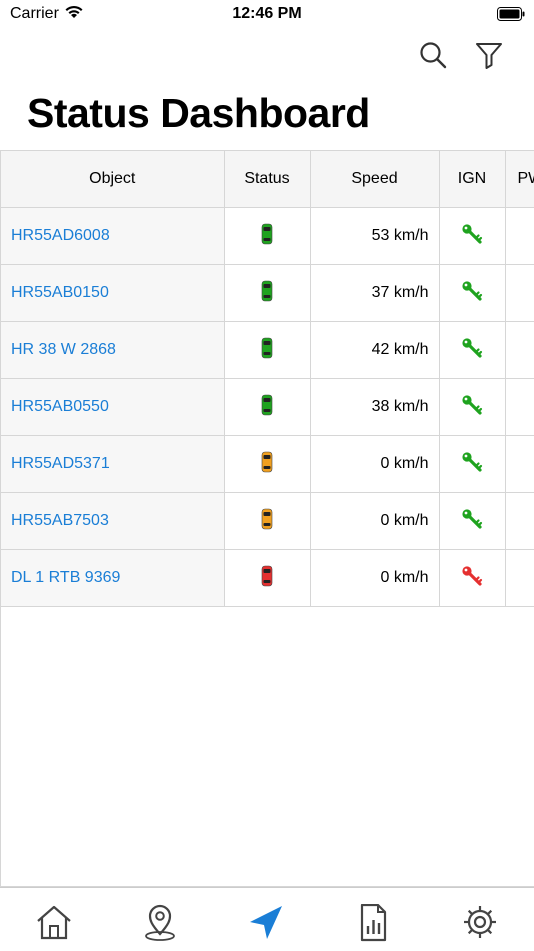 This screenshot has height=951, width=534. Describe the element at coordinates (461, 55) in the screenshot. I see `nav-actions` at that location.